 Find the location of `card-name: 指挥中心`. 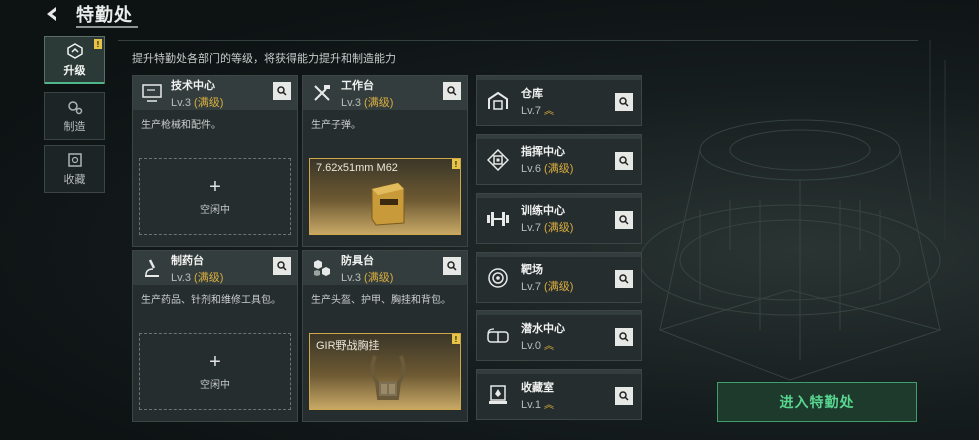

card-name: 指挥中心 is located at coordinates (543, 152).